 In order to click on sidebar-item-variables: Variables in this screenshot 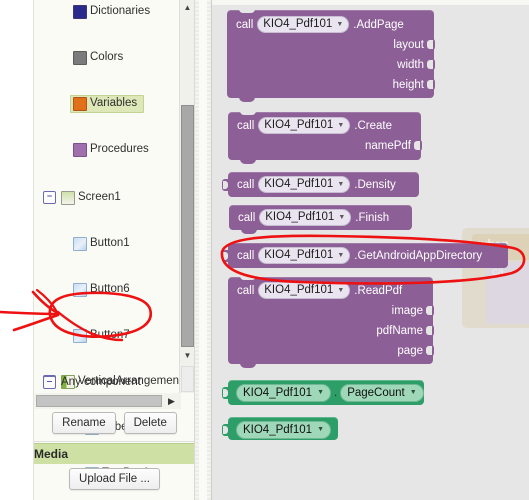, I will do `click(106, 103)`.